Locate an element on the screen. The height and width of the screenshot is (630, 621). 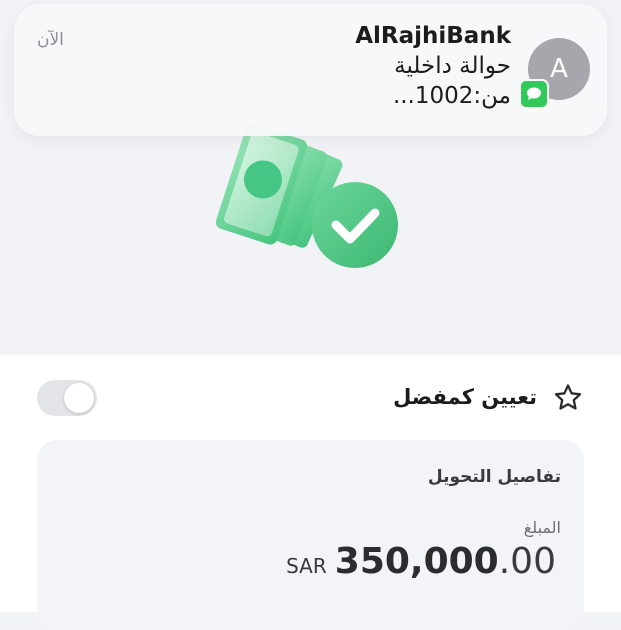
amount-decimal: .00 is located at coordinates (527, 561).